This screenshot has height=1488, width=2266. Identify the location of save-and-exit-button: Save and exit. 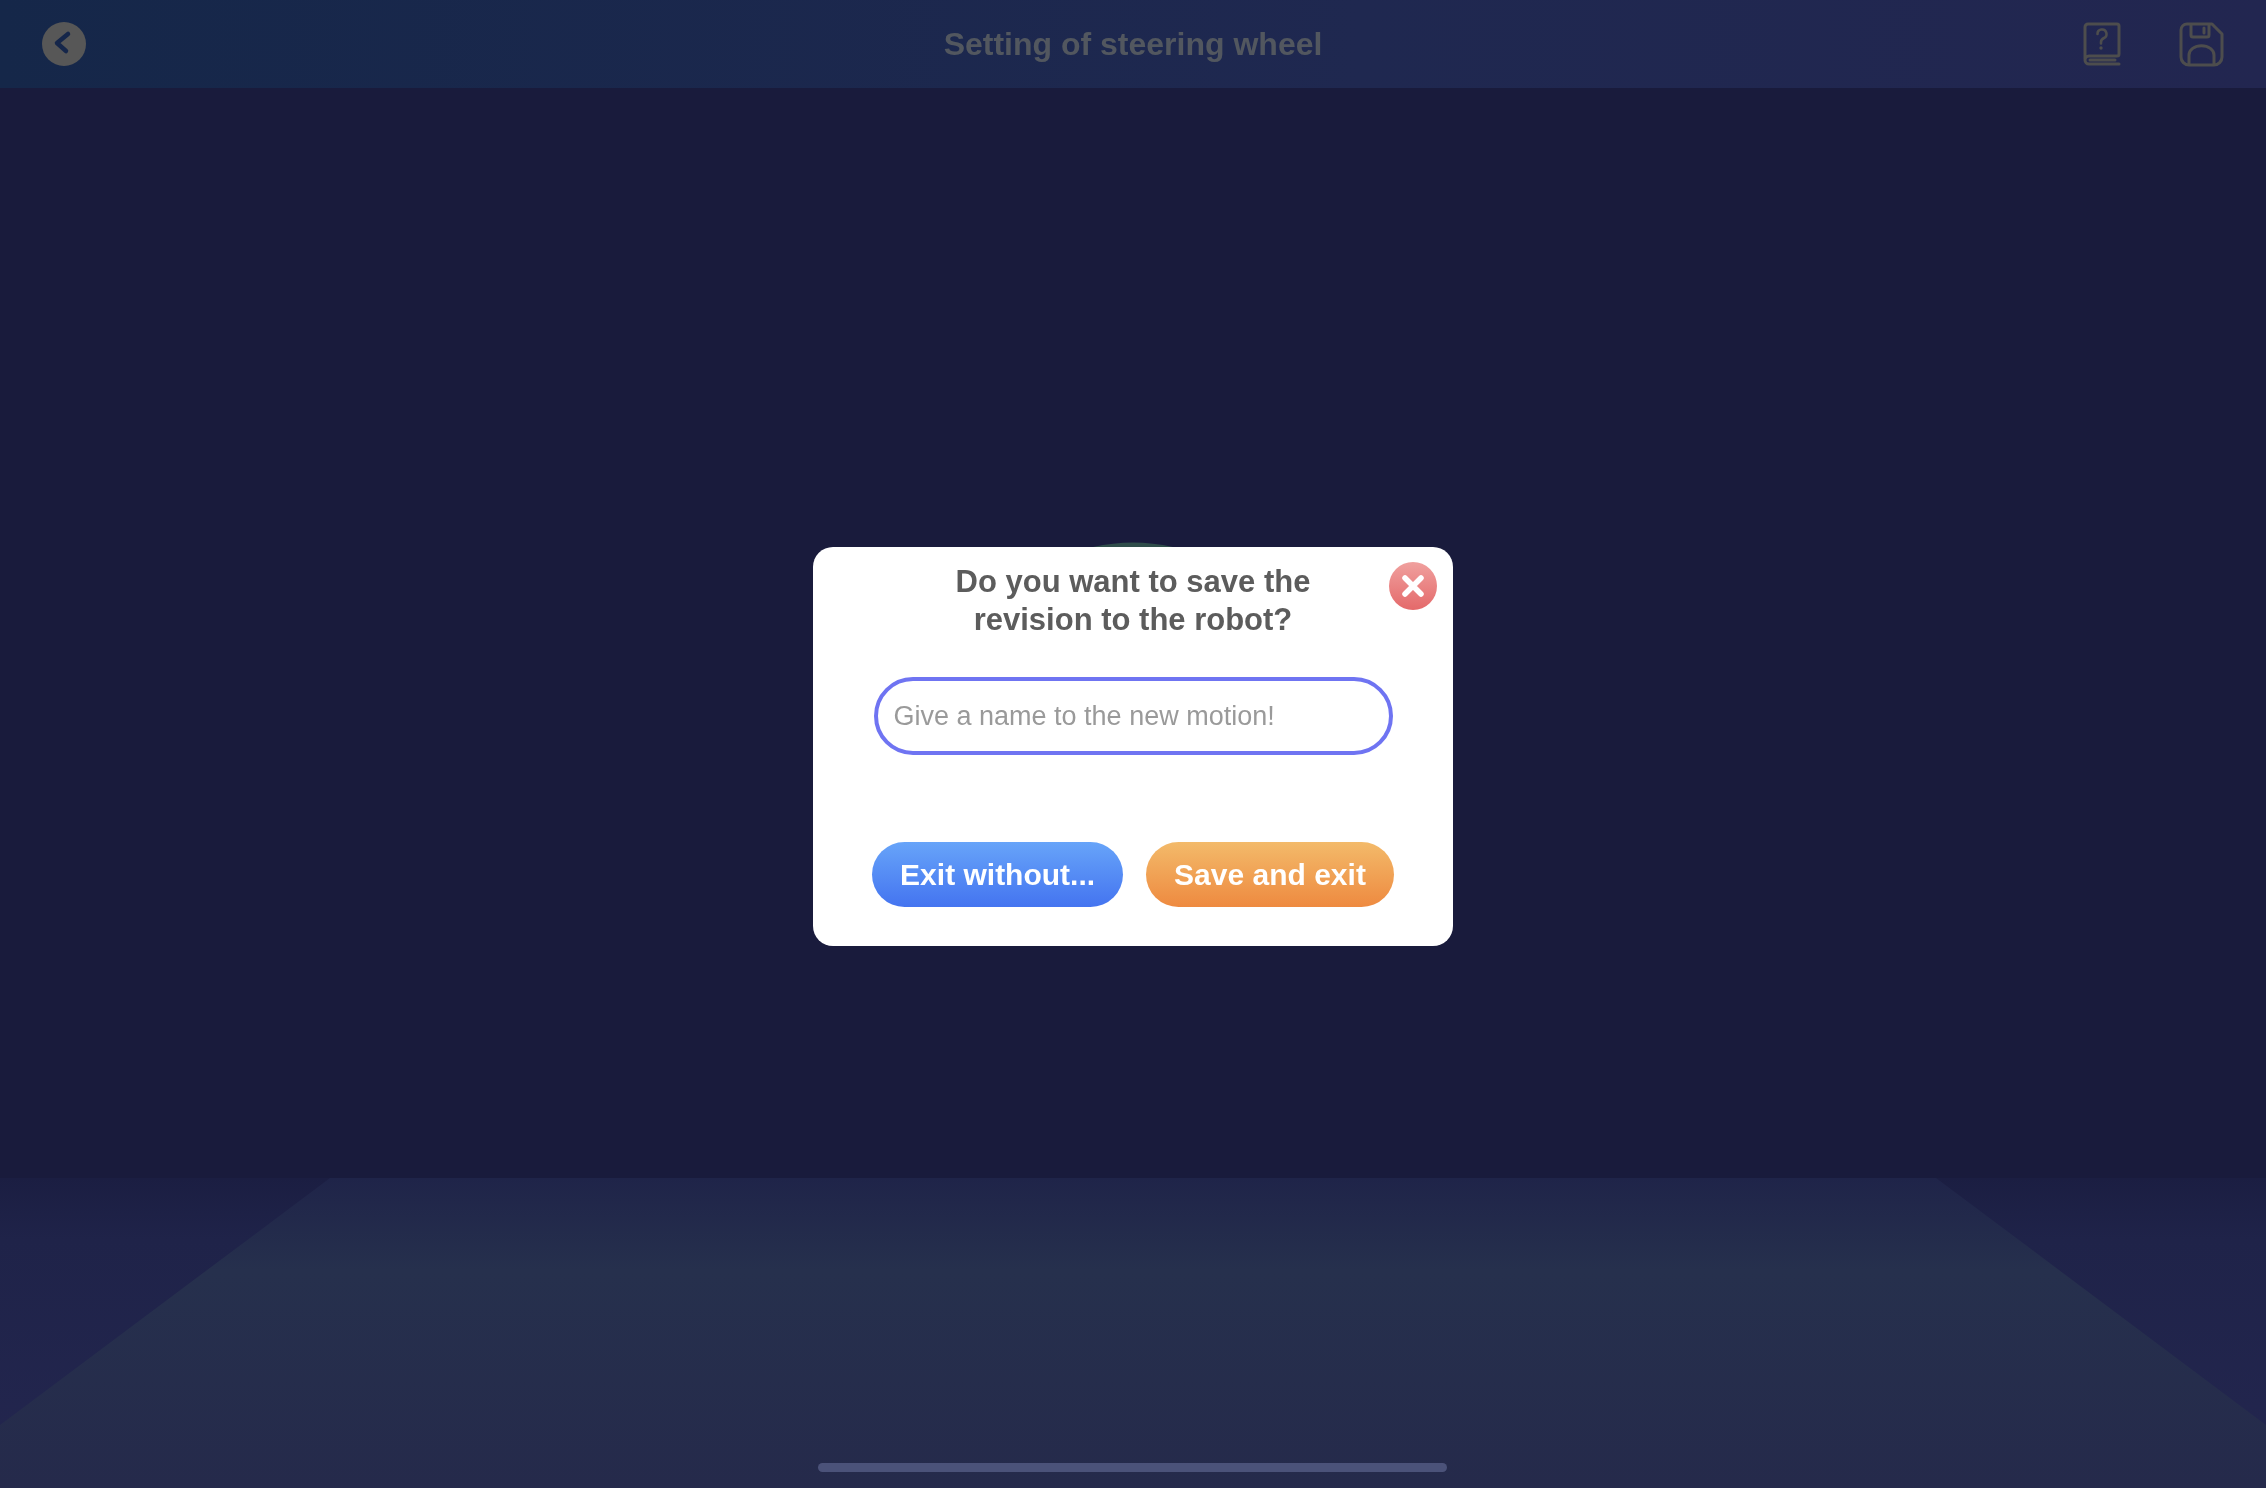
(1270, 874).